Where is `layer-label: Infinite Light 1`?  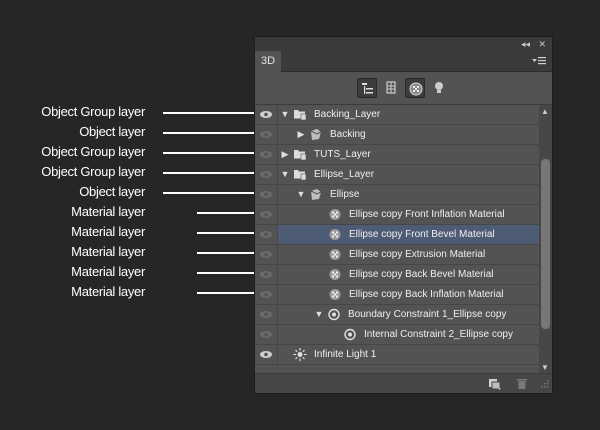 layer-label: Infinite Light 1 is located at coordinates (345, 354).